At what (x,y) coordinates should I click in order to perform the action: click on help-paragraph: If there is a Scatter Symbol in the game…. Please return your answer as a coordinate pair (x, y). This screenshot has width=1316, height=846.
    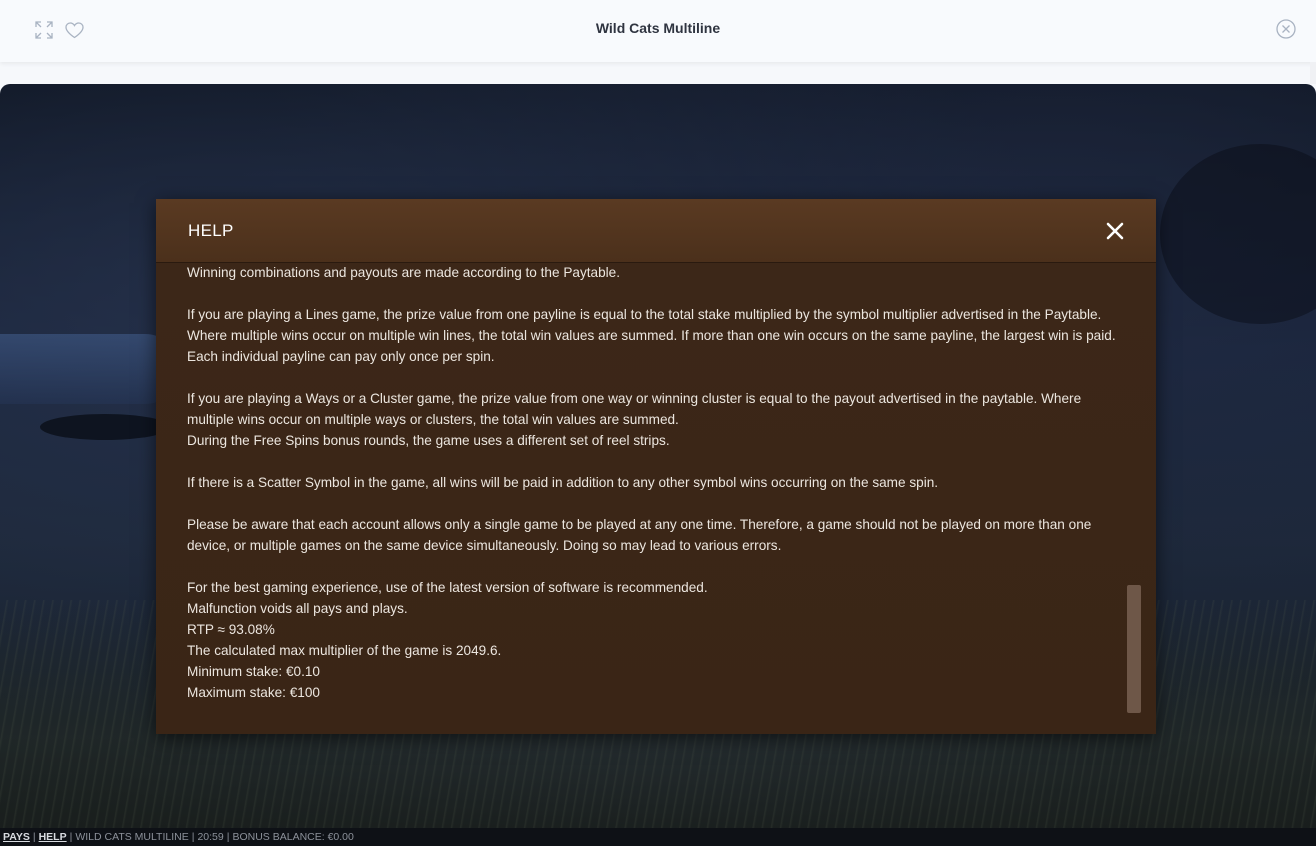
    Looking at the image, I should click on (654, 482).